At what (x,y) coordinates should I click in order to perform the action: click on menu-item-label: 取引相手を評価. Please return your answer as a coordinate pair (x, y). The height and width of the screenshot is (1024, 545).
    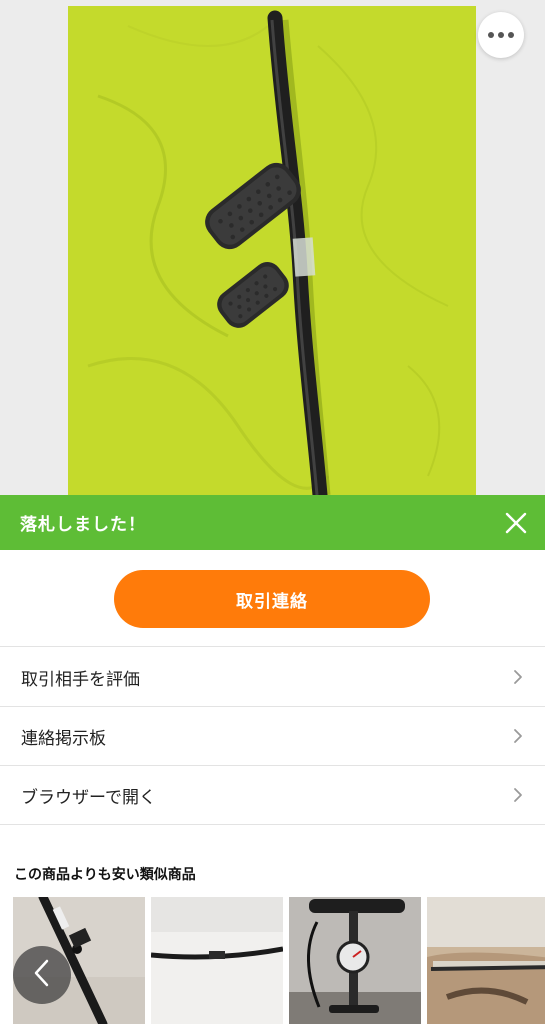
    Looking at the image, I should click on (80, 679).